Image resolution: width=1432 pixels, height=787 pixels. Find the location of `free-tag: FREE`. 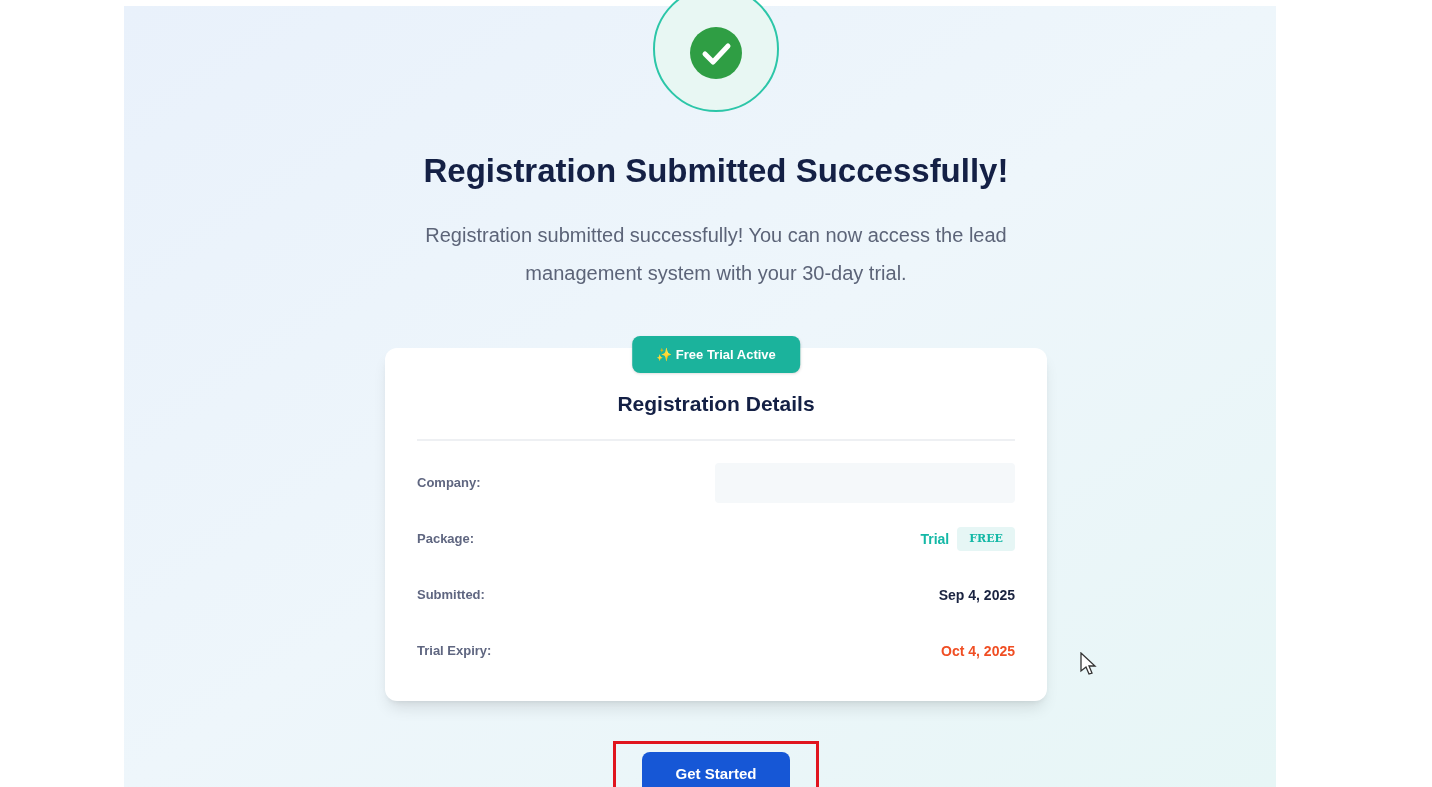

free-tag: FREE is located at coordinates (986, 539).